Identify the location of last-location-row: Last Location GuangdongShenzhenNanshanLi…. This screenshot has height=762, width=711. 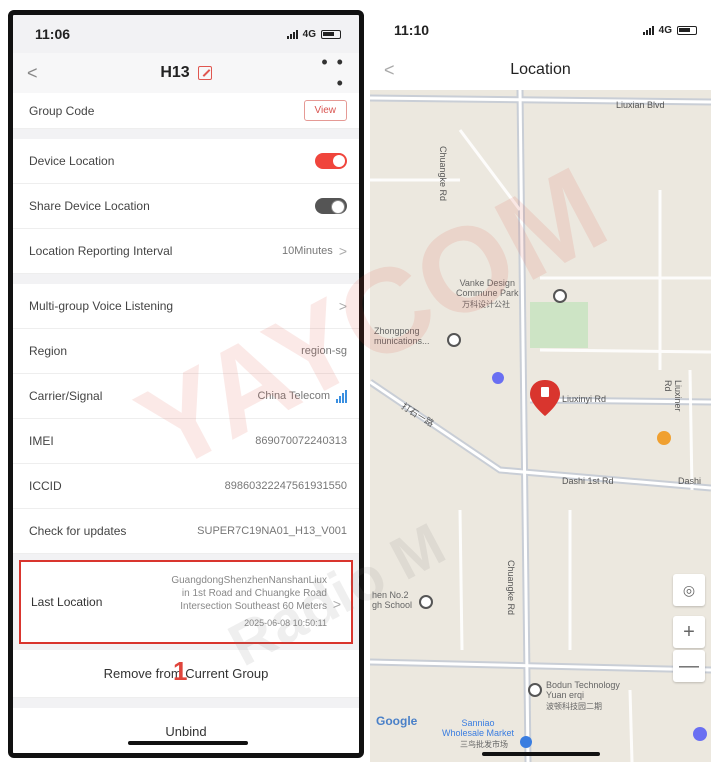
(186, 602).